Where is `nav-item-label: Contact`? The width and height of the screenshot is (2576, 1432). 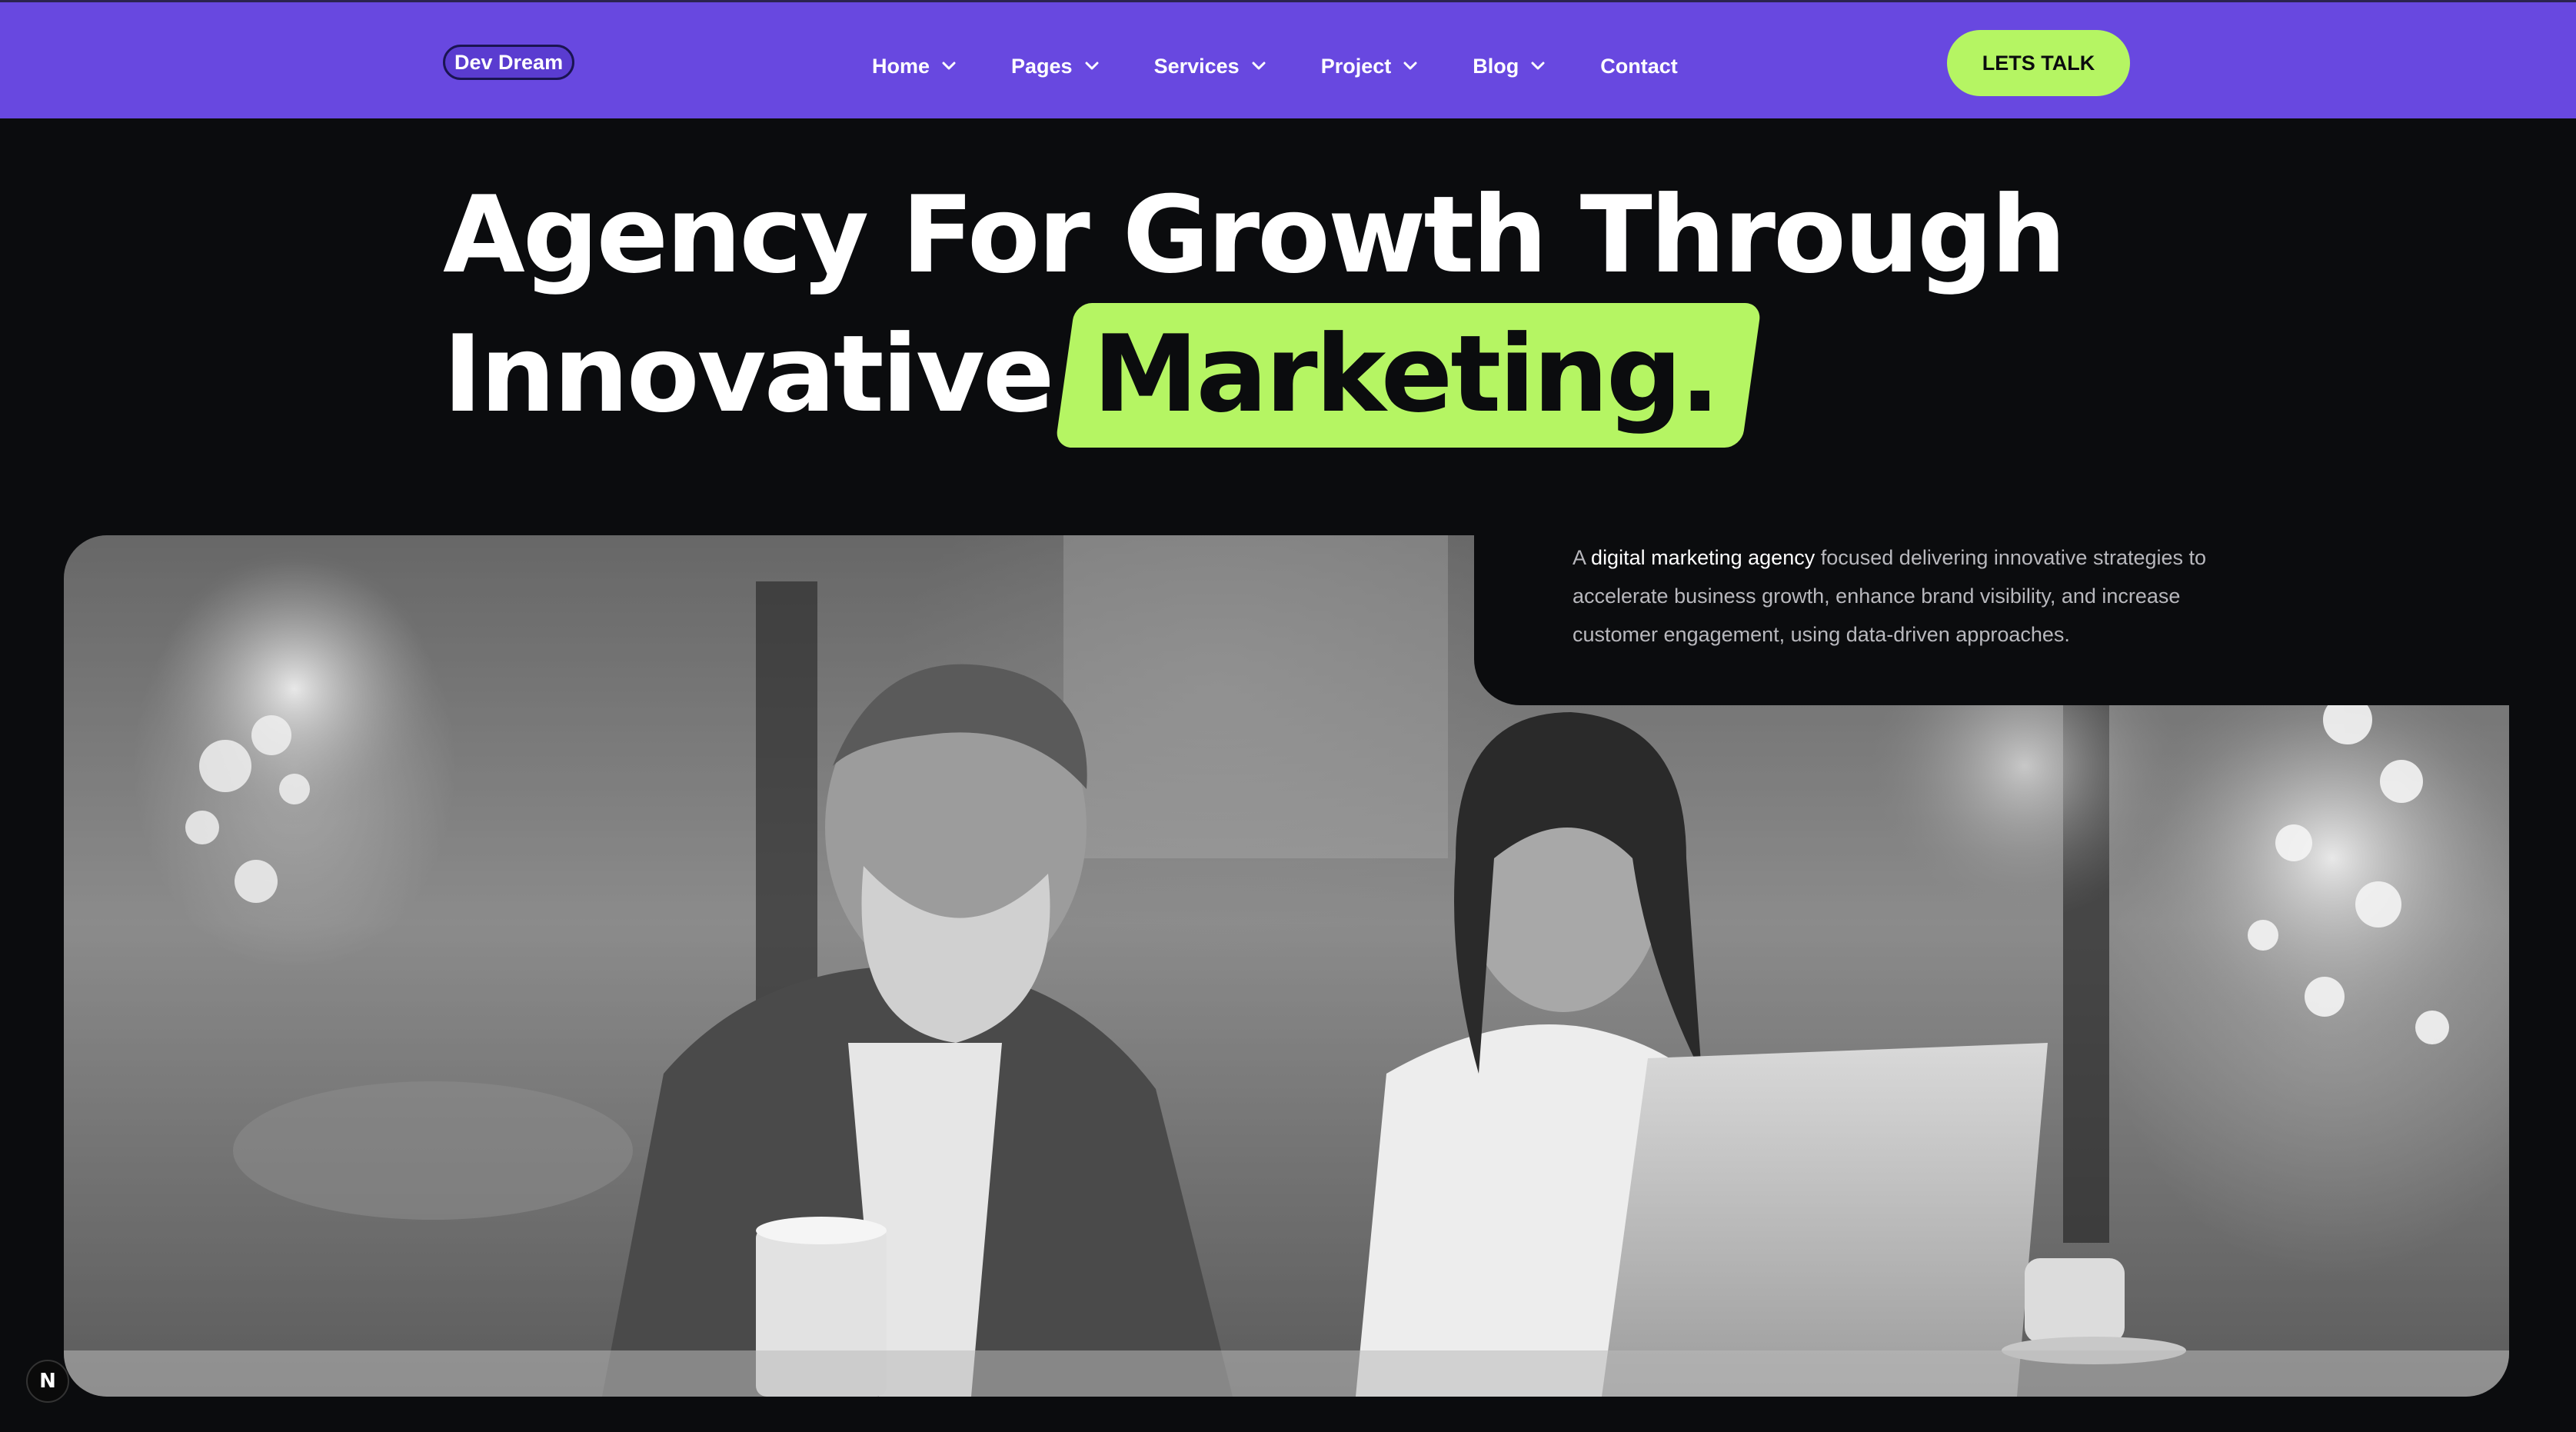
nav-item-label: Contact is located at coordinates (1639, 66).